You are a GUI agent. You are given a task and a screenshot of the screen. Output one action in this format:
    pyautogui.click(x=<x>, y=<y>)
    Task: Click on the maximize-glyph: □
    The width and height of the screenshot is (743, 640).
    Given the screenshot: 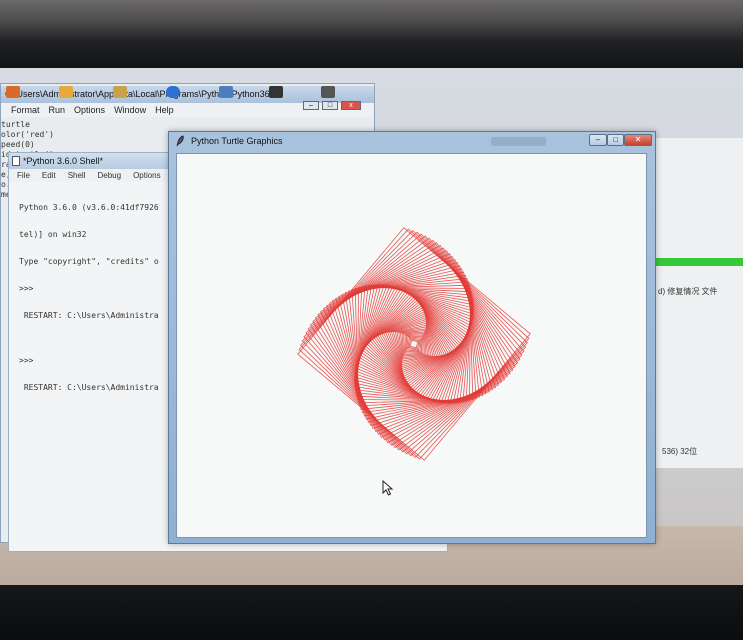 What is the action you would take?
    pyautogui.click(x=615, y=139)
    